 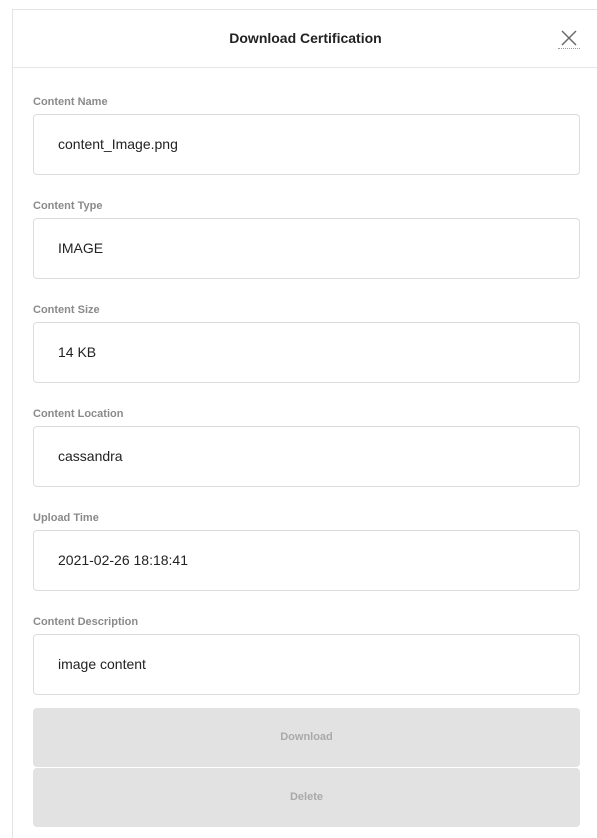 What do you see at coordinates (306, 664) in the screenshot?
I see `content-description-field: image content` at bounding box center [306, 664].